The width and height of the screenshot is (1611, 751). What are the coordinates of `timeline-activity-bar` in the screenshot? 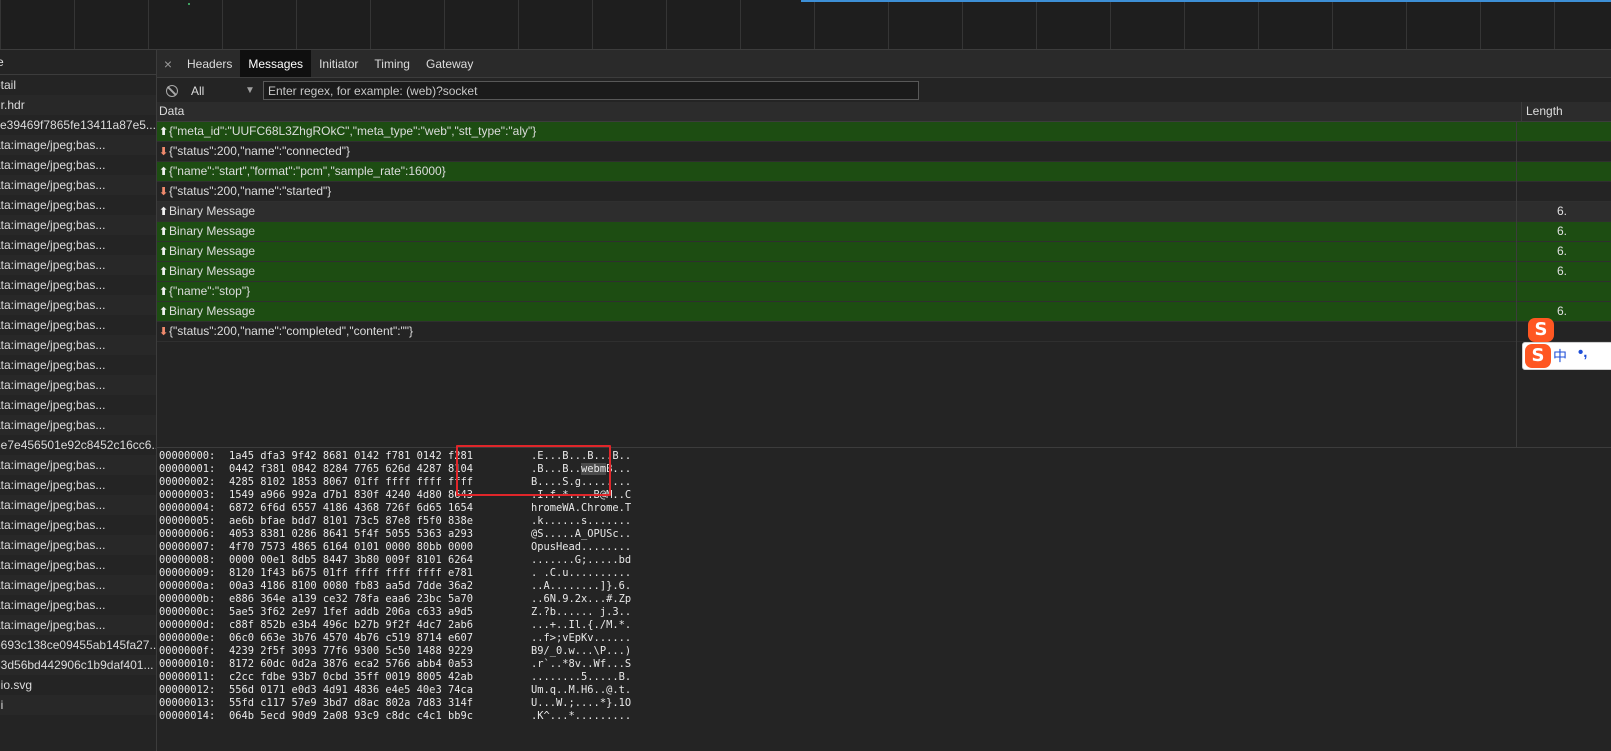 It's located at (1206, 1).